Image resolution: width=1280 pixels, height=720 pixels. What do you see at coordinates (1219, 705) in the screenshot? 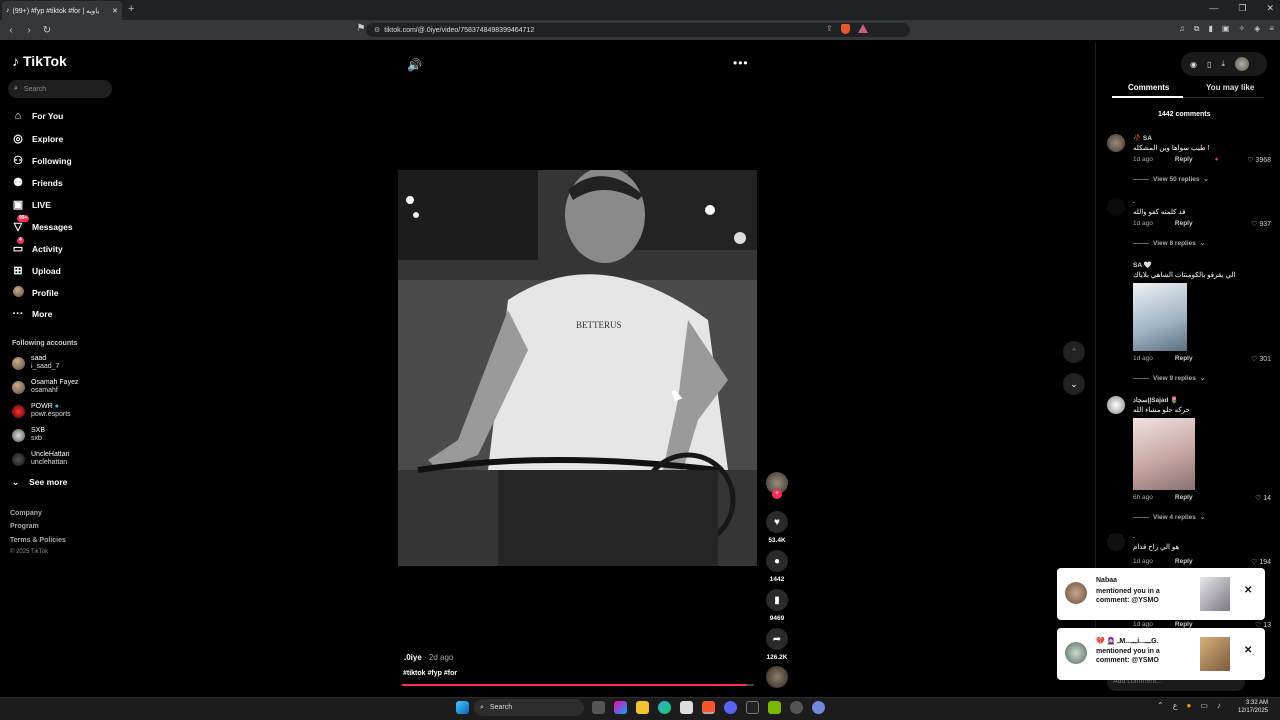
I see `speaker-icon: ♪` at bounding box center [1219, 705].